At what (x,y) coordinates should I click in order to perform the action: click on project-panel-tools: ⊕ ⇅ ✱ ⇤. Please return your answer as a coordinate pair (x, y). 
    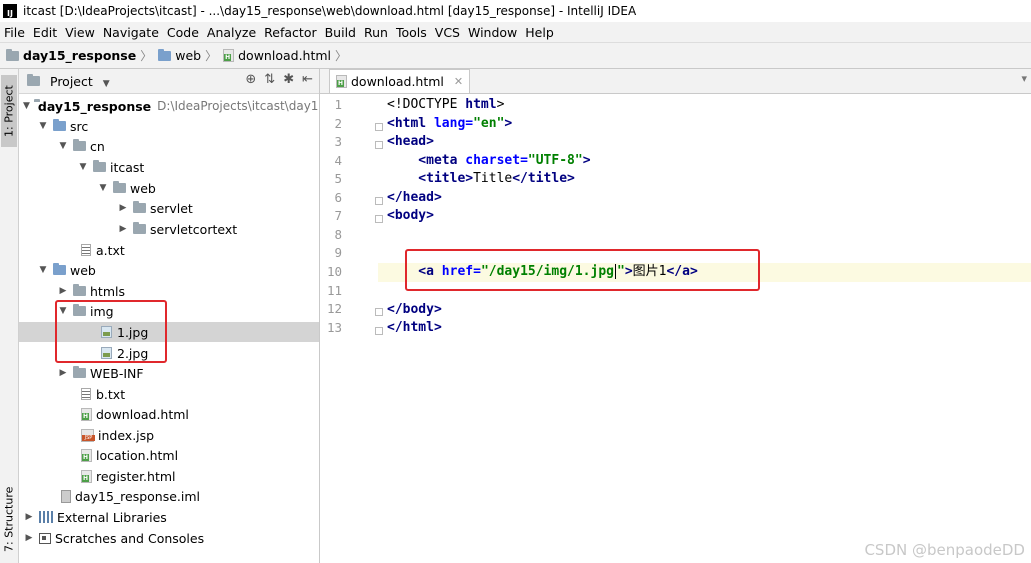
    Looking at the image, I should click on (279, 79).